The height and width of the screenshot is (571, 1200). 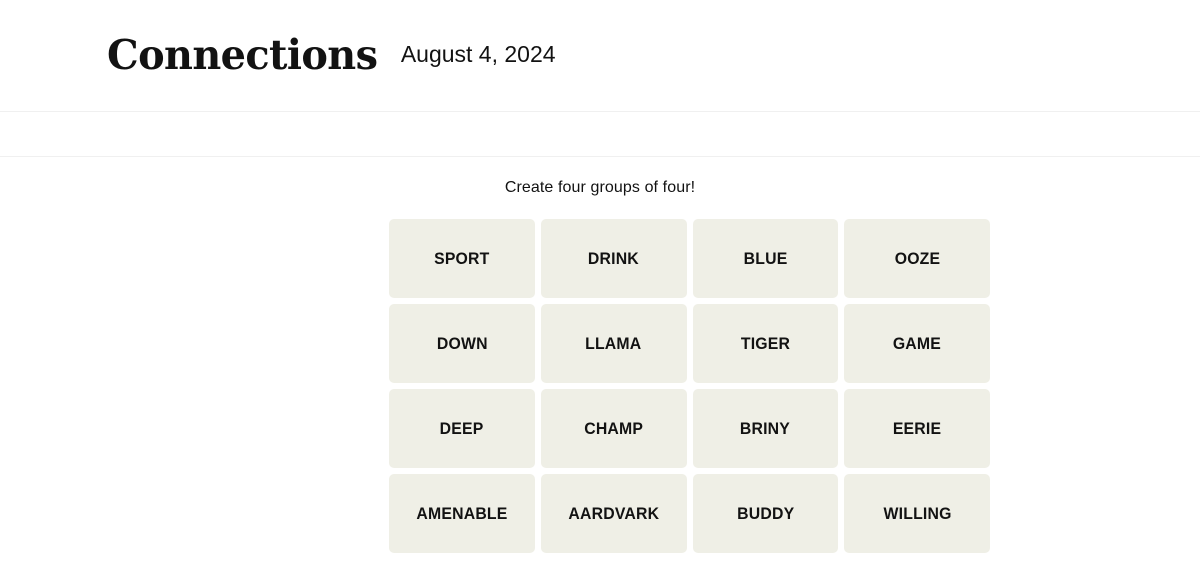 I want to click on word-tile-label: BUDDY, so click(x=765, y=513).